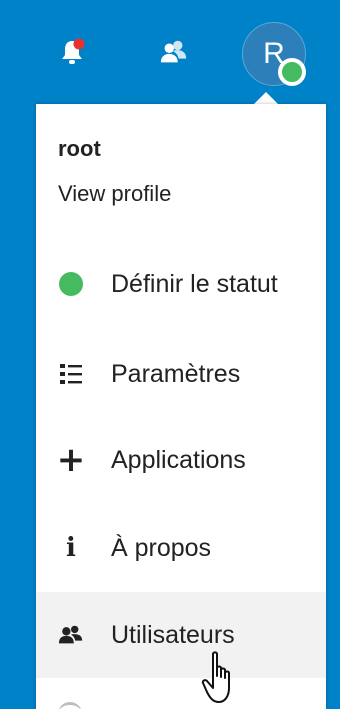 This screenshot has width=340, height=709. I want to click on user-menu-avatar-button: R, so click(274, 54).